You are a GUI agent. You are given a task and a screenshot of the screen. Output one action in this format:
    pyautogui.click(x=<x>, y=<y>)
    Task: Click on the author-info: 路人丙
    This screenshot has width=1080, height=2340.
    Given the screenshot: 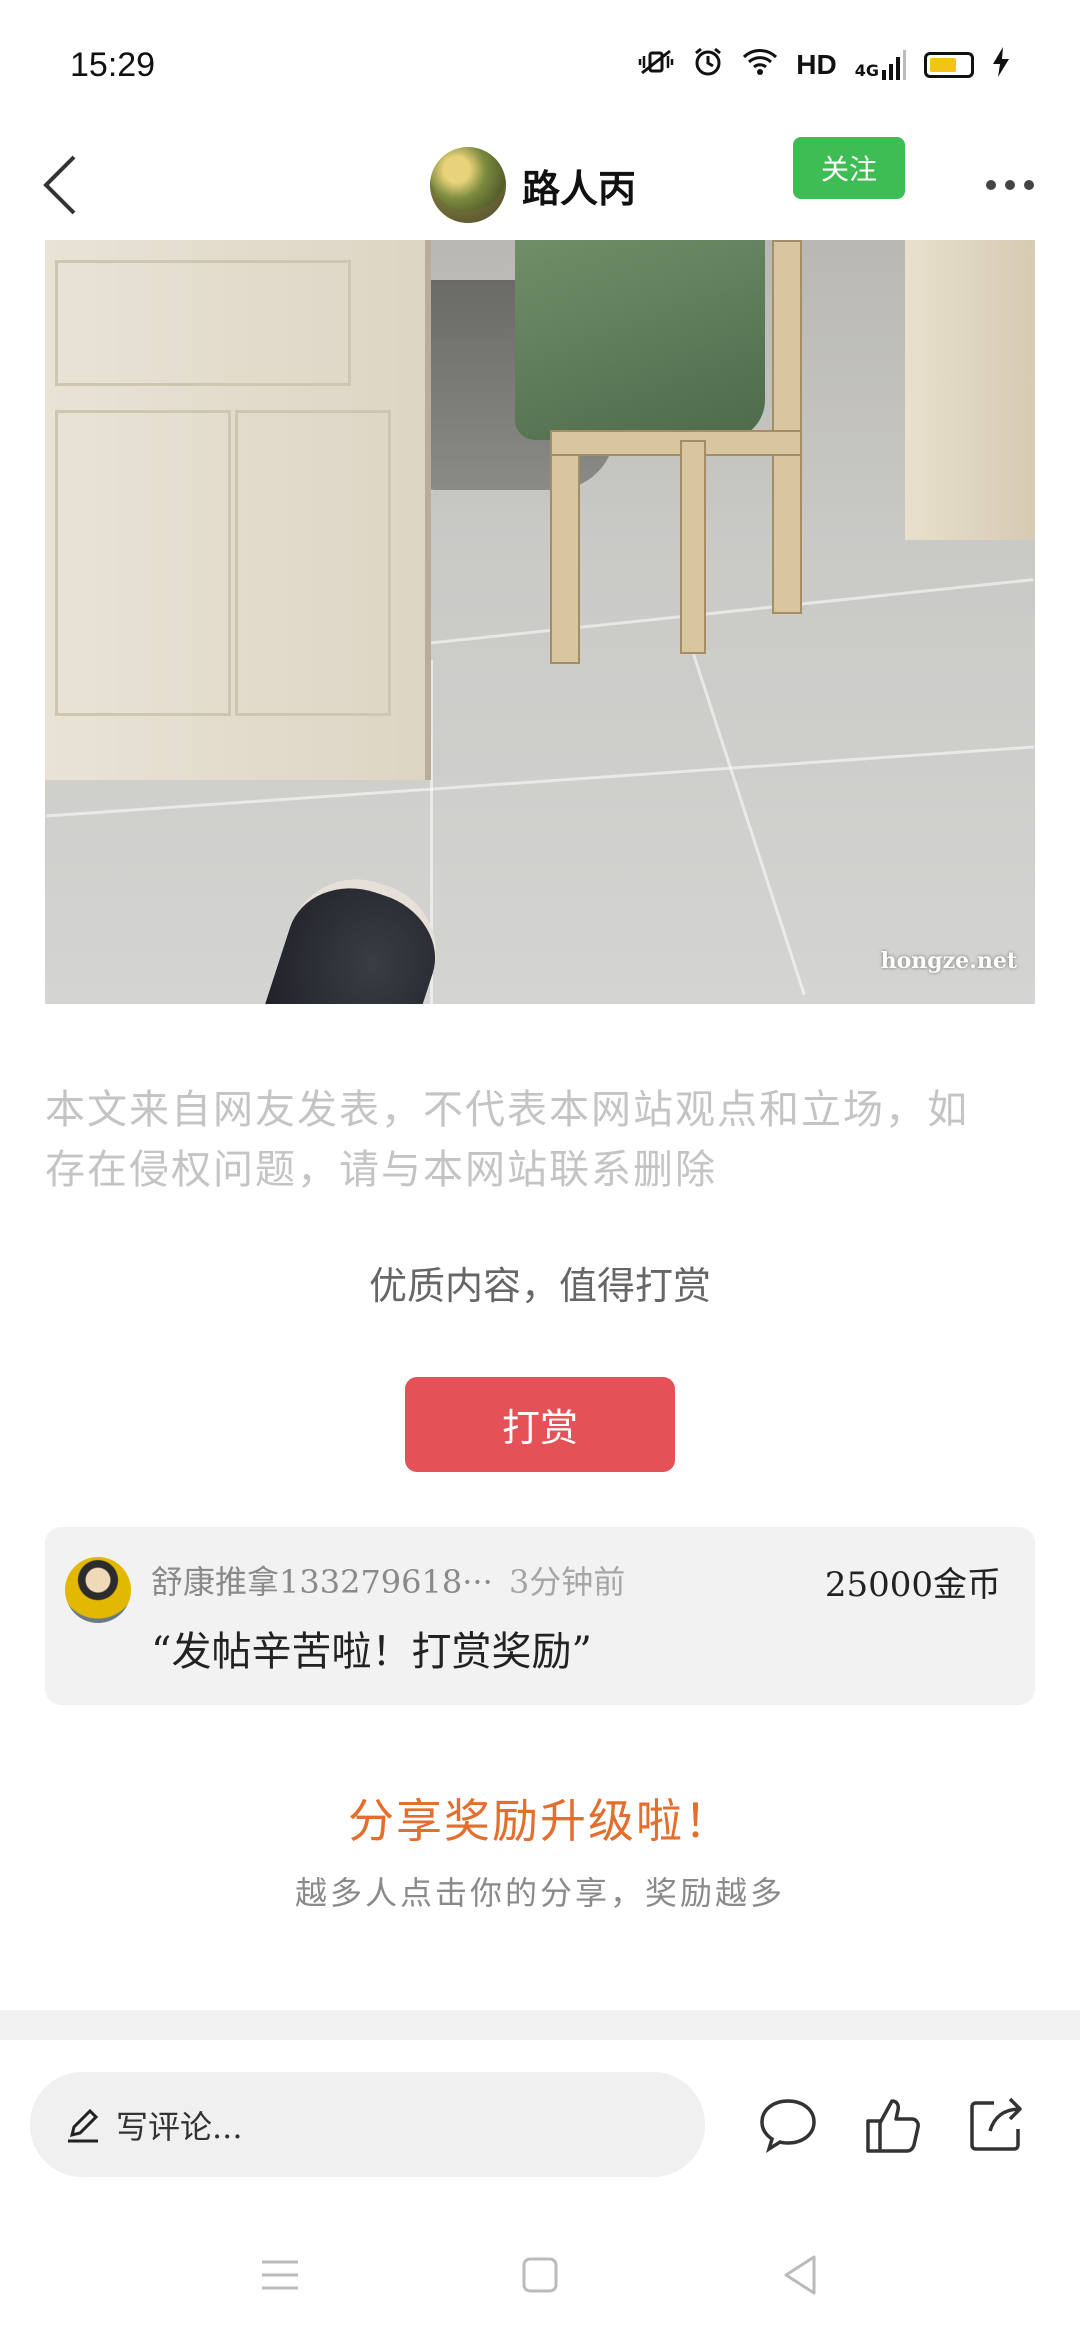 What is the action you would take?
    pyautogui.click(x=533, y=185)
    